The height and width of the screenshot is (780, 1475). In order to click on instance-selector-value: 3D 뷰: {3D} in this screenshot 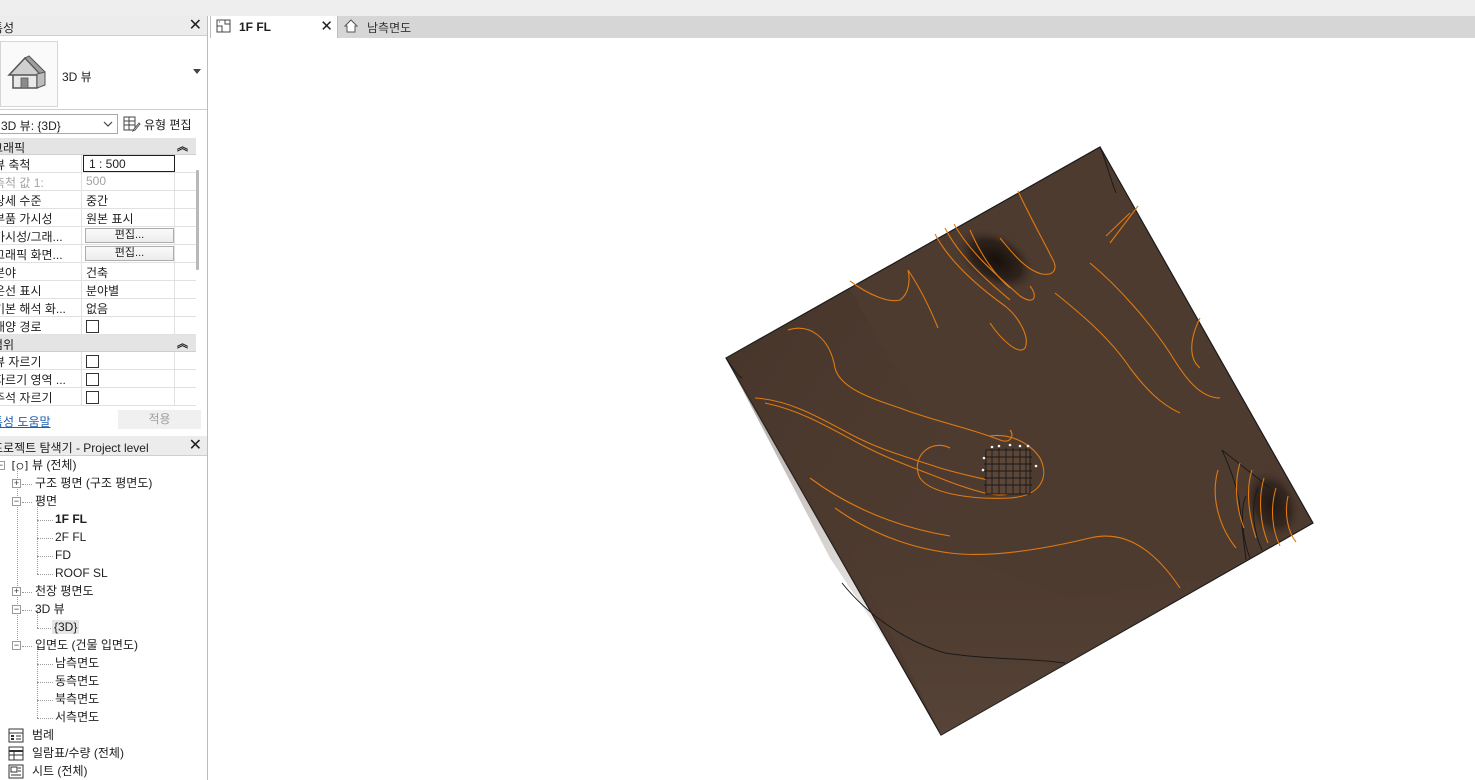, I will do `click(31, 126)`.